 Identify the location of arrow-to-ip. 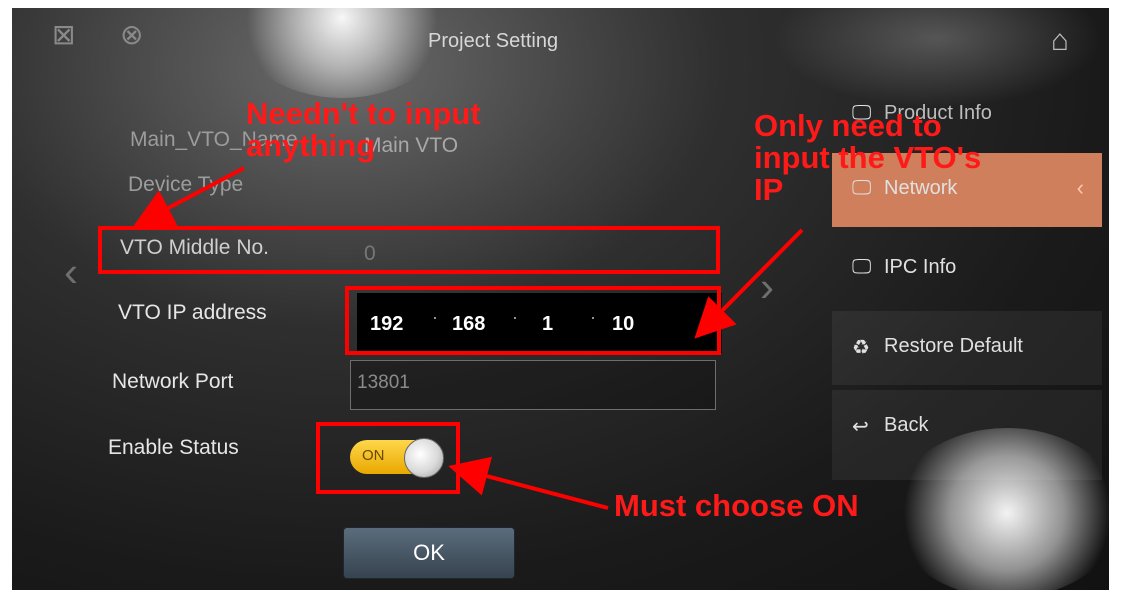
(749, 283).